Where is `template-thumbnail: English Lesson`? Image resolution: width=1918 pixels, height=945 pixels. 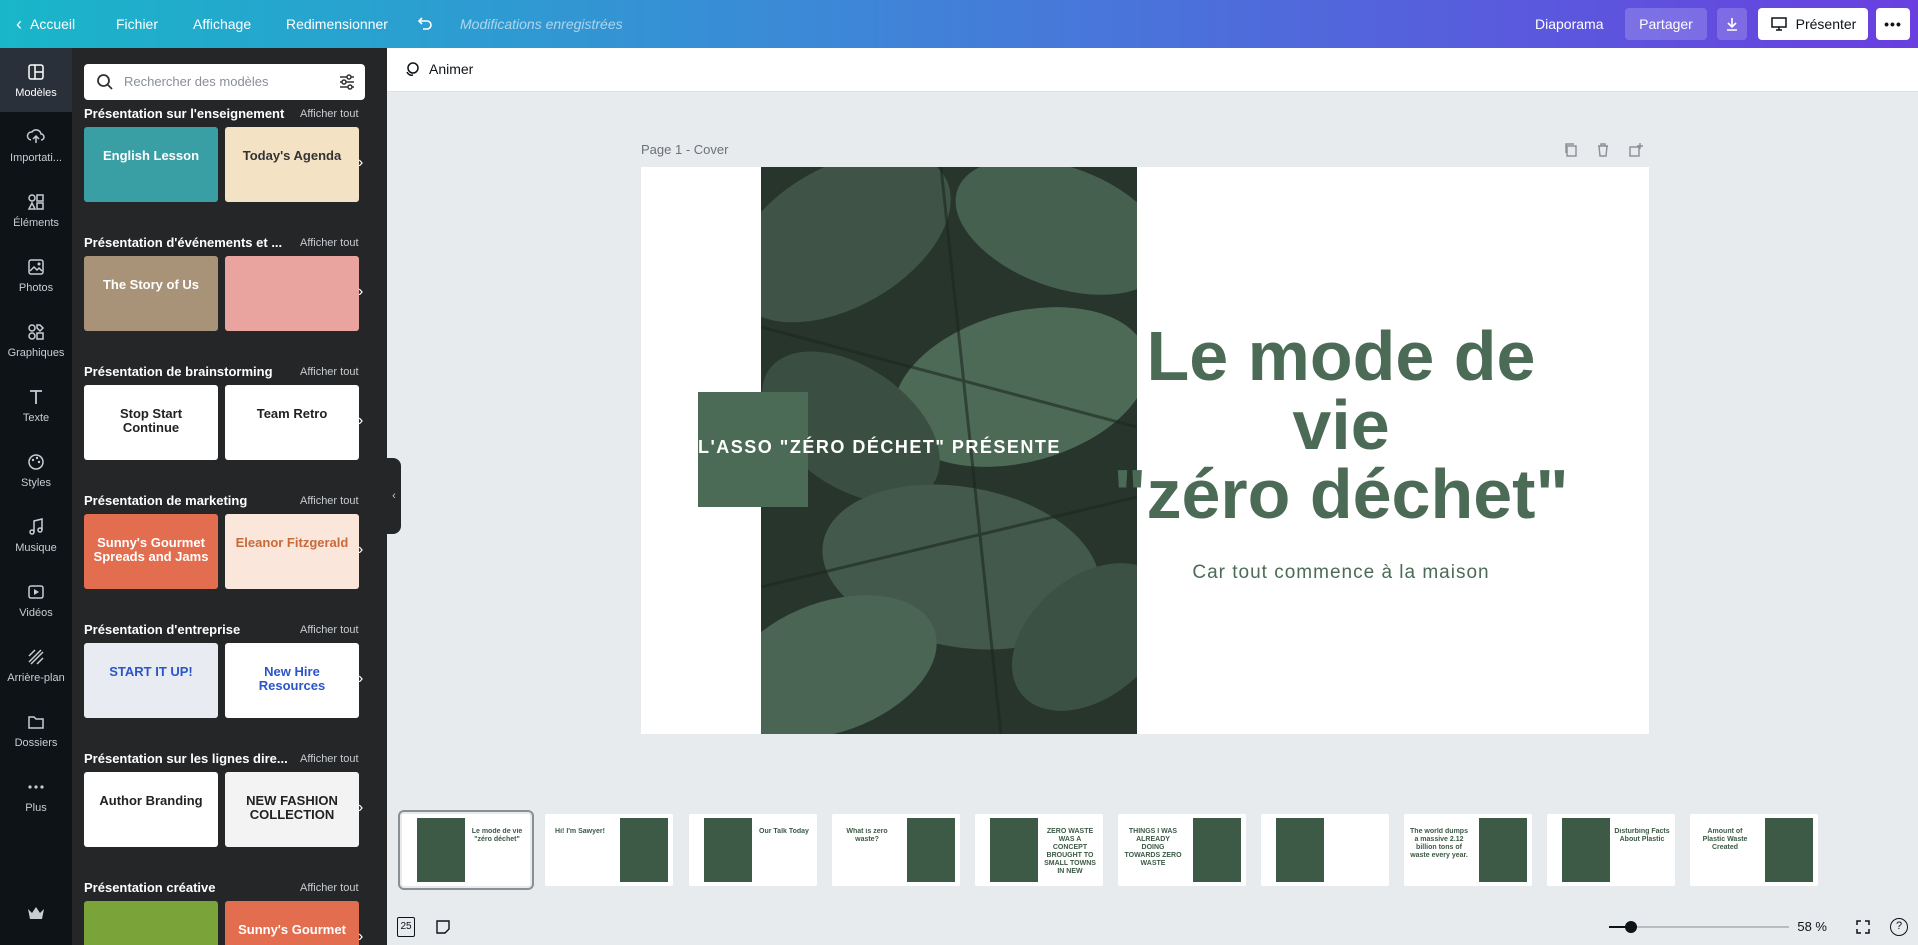
template-thumbnail: English Lesson is located at coordinates (151, 164).